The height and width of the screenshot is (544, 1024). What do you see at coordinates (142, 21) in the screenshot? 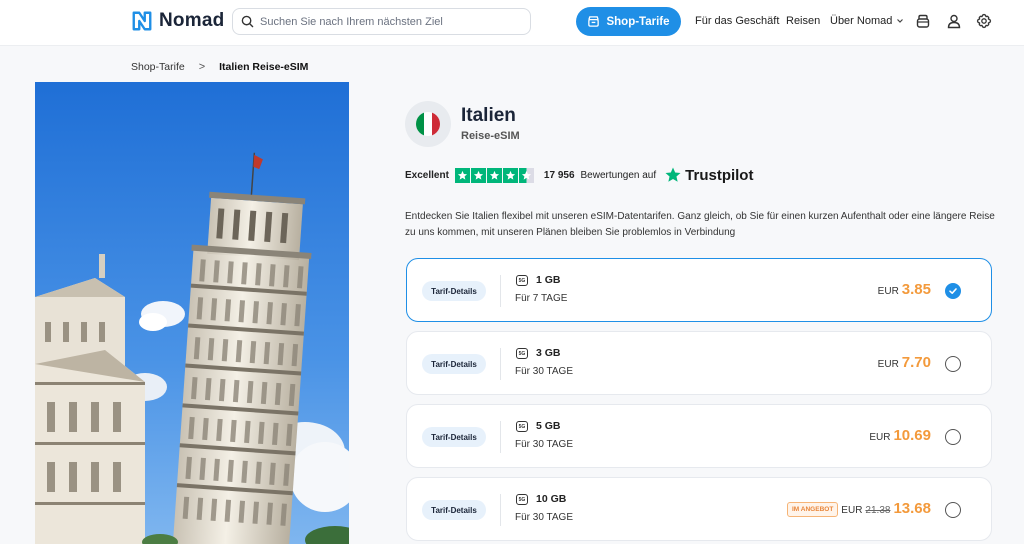
I see `nomad-logo-icon` at bounding box center [142, 21].